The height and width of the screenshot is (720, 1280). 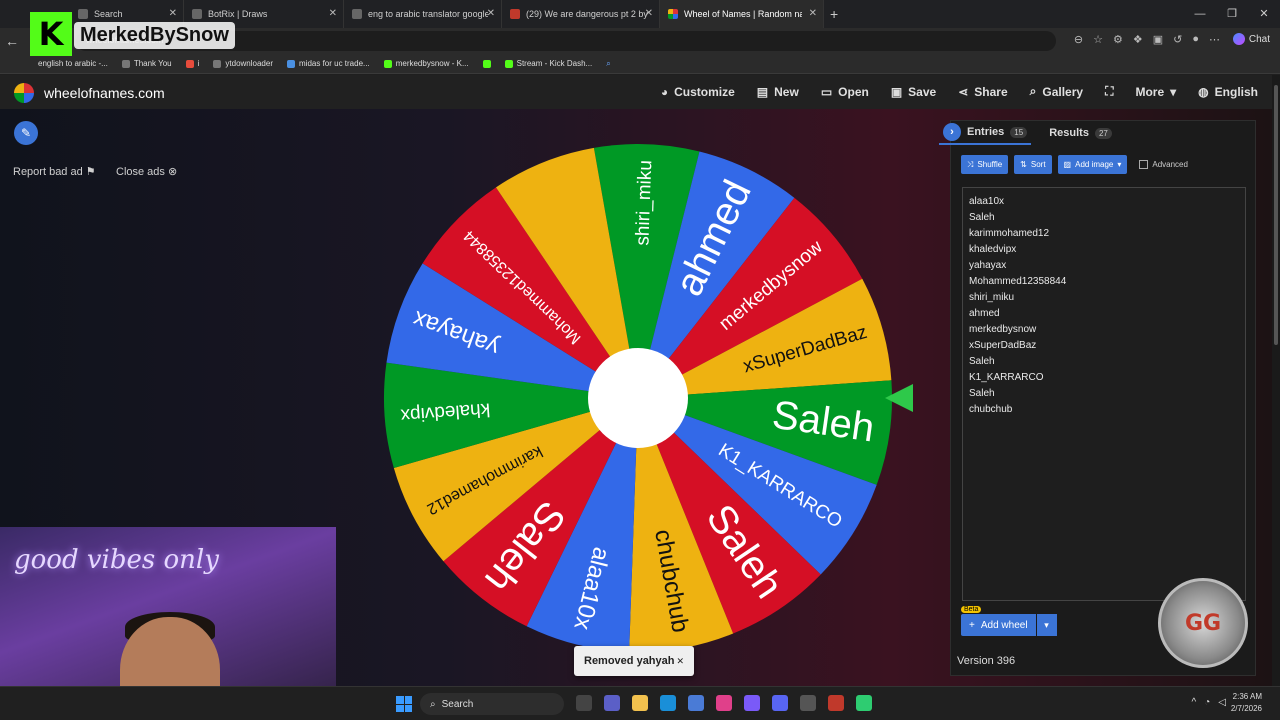 I want to click on add-wheel-button: + Add wheel, so click(x=998, y=625).